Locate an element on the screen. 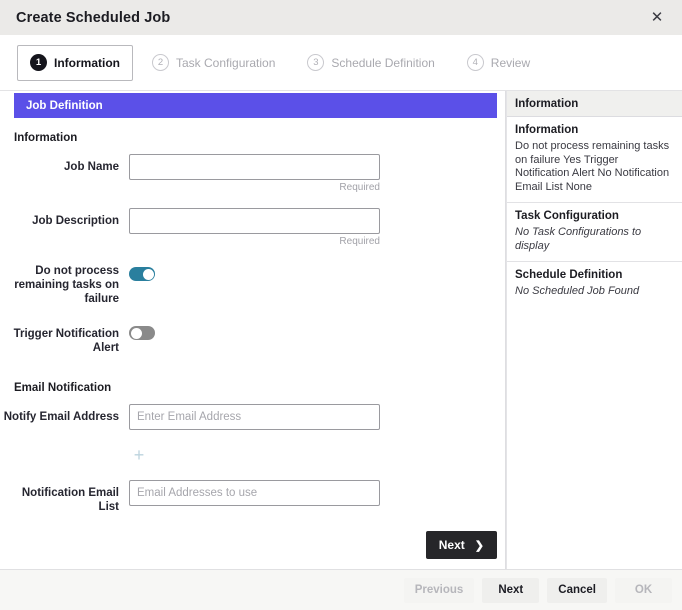 The image size is (682, 610). dialog-titlebar: Create Scheduled Job ✕ is located at coordinates (341, 17).